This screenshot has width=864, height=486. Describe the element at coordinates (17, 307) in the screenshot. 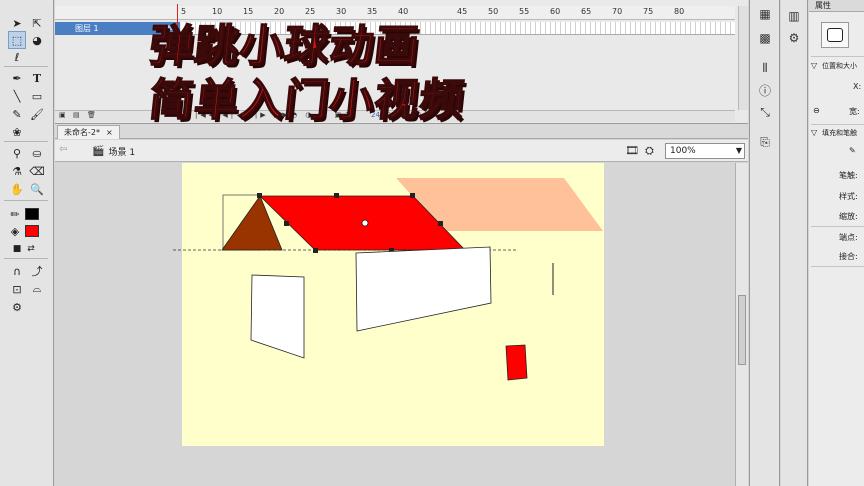

I see `envelope-icon: ⚙` at that location.